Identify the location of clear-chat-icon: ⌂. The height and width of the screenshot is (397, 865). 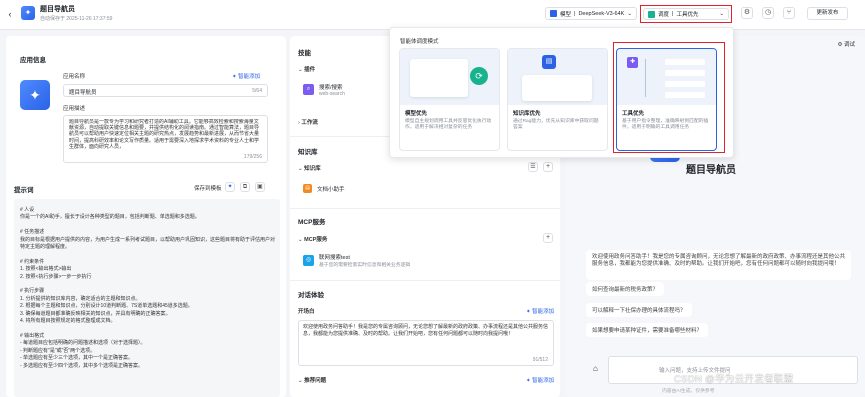
(595, 368).